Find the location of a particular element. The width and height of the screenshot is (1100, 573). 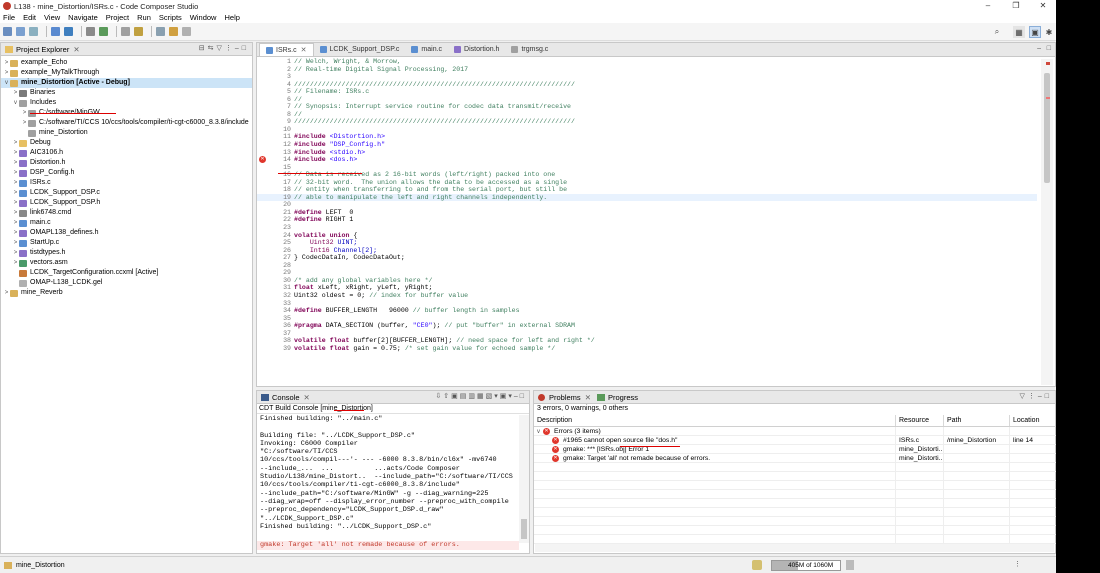

menu-window: Window is located at coordinates (203, 17).